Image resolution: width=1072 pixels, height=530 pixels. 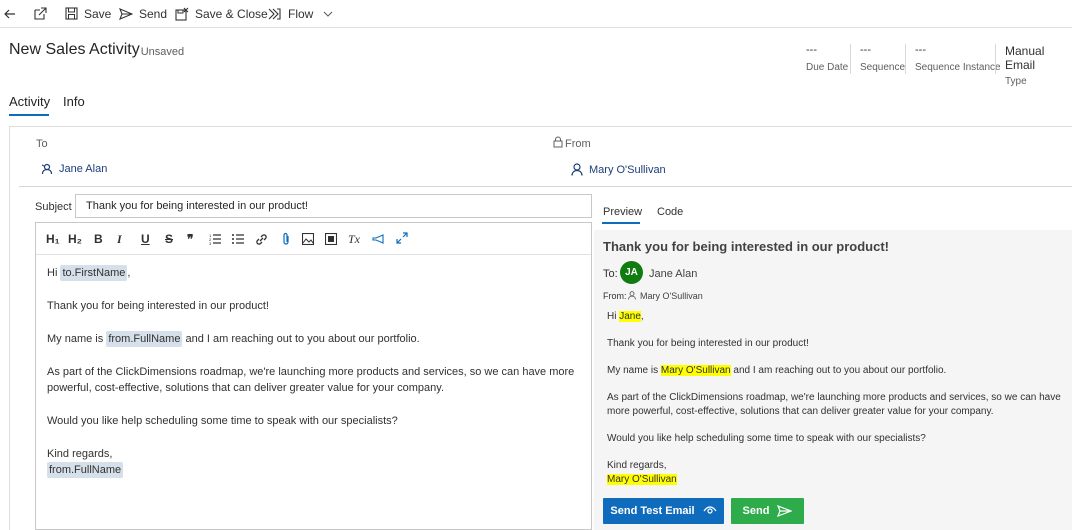 I want to click on preview-intro-name: Mary O'Sullivan, so click(x=695, y=370).